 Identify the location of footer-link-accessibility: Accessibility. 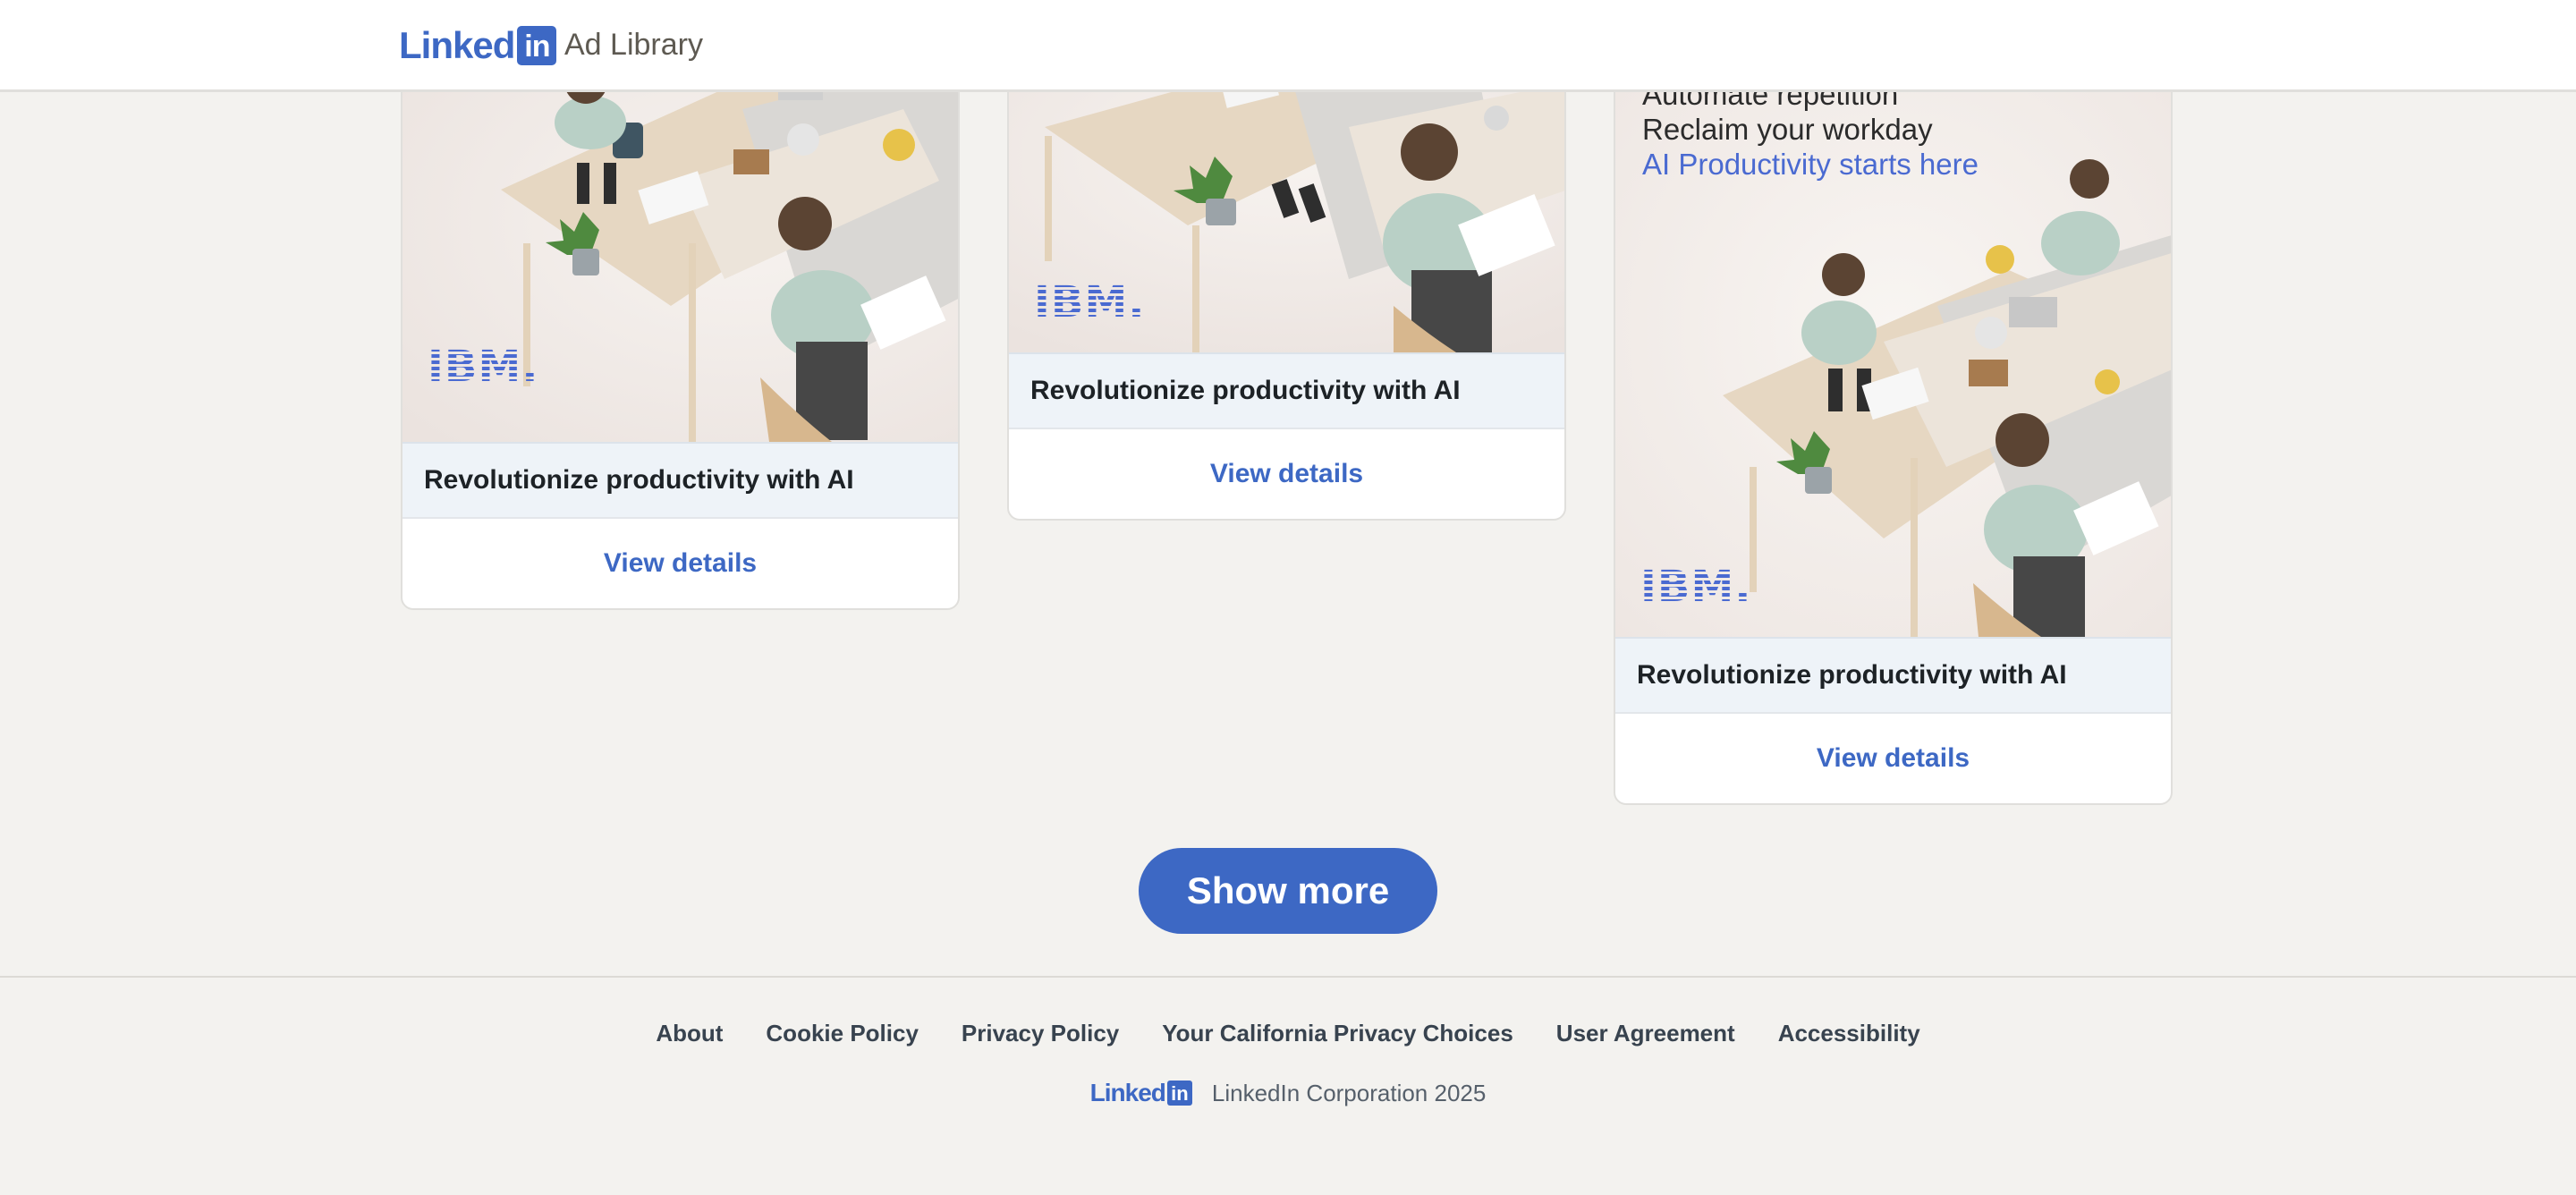
(1849, 1033).